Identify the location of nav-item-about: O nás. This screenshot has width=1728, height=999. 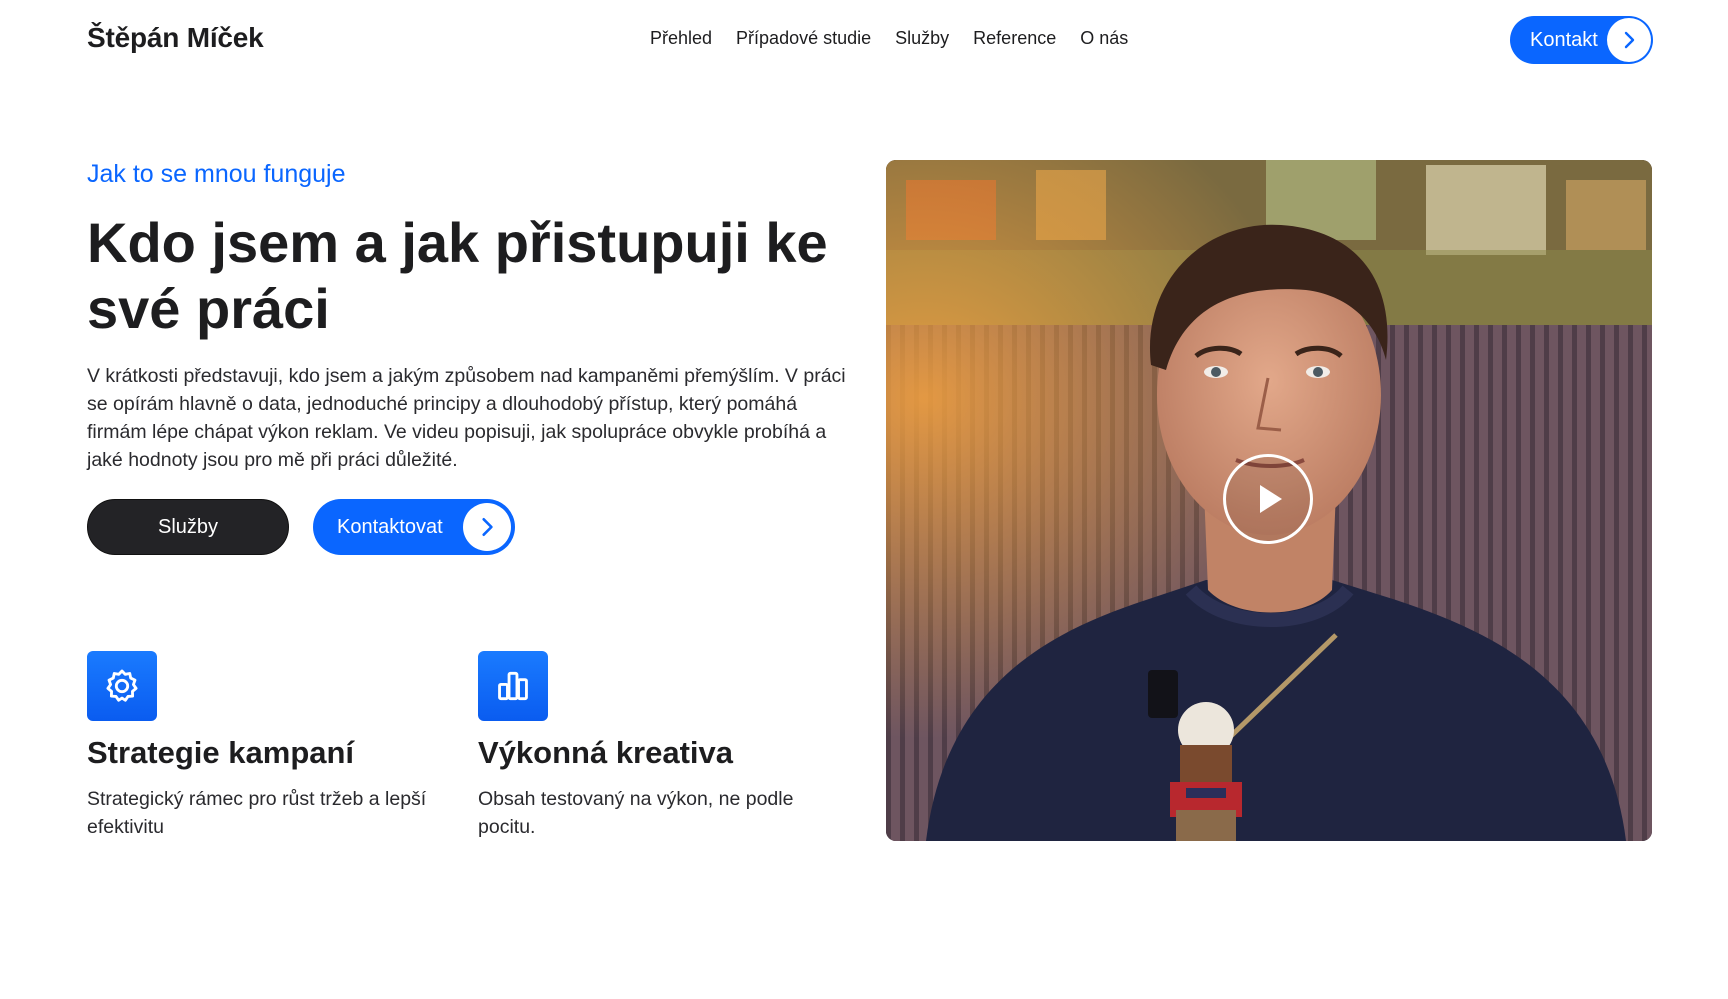
(1104, 38).